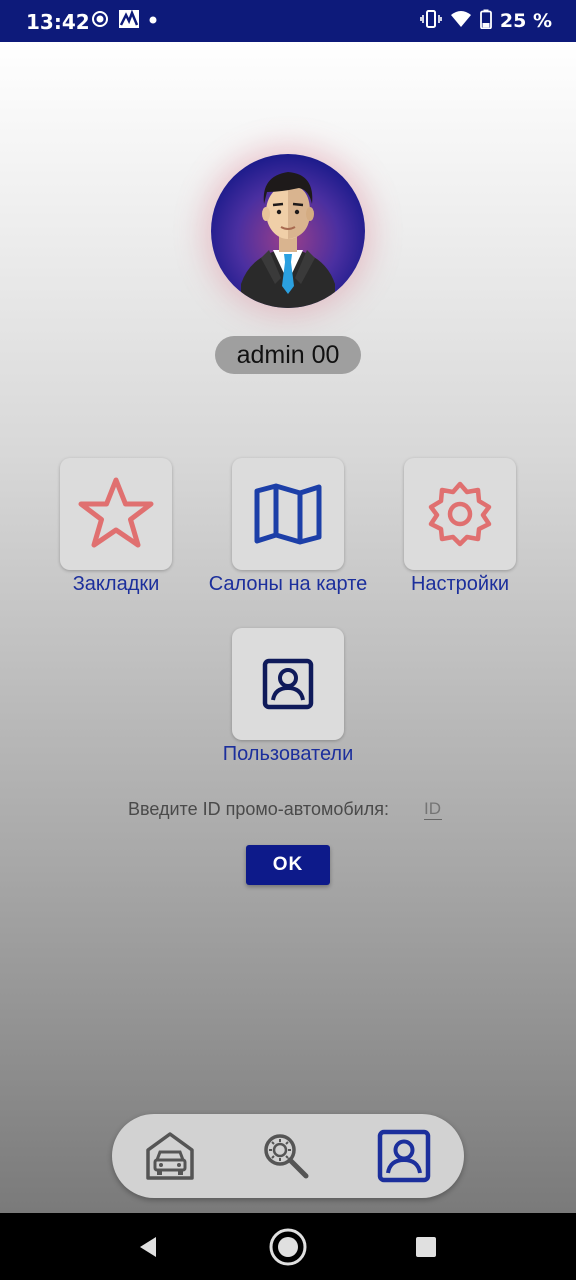 Image resolution: width=576 pixels, height=1280 pixels. I want to click on recents-button, so click(426, 1247).